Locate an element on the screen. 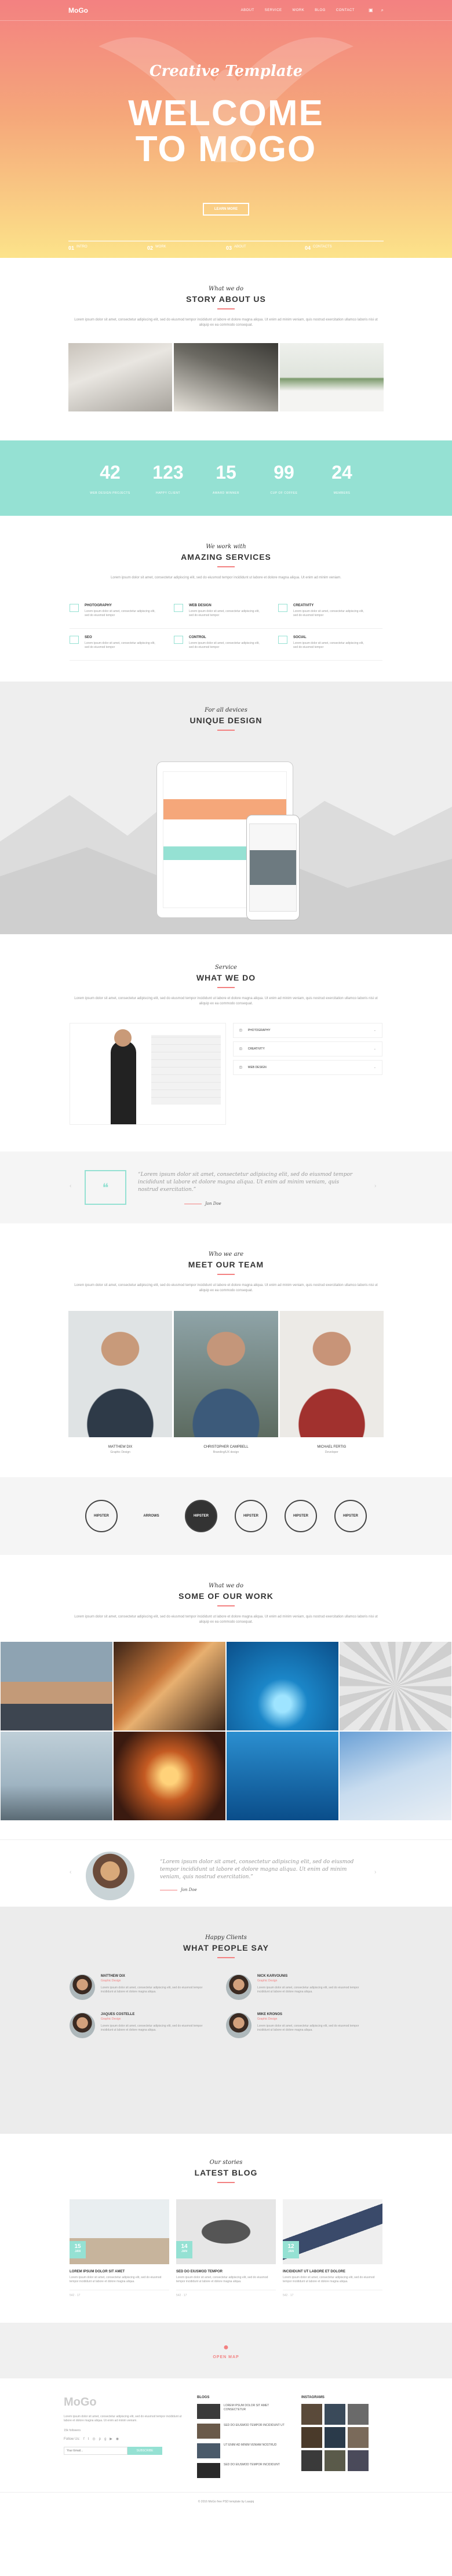  client-logo: HIPSTER is located at coordinates (251, 1516).